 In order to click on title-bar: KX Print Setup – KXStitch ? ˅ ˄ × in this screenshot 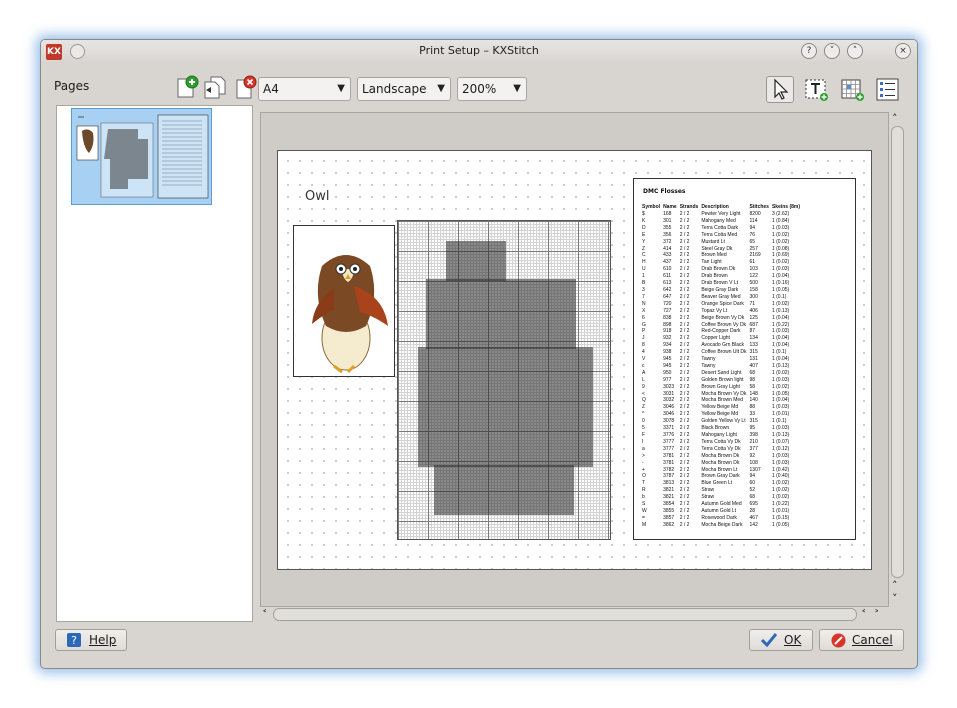, I will do `click(479, 51)`.